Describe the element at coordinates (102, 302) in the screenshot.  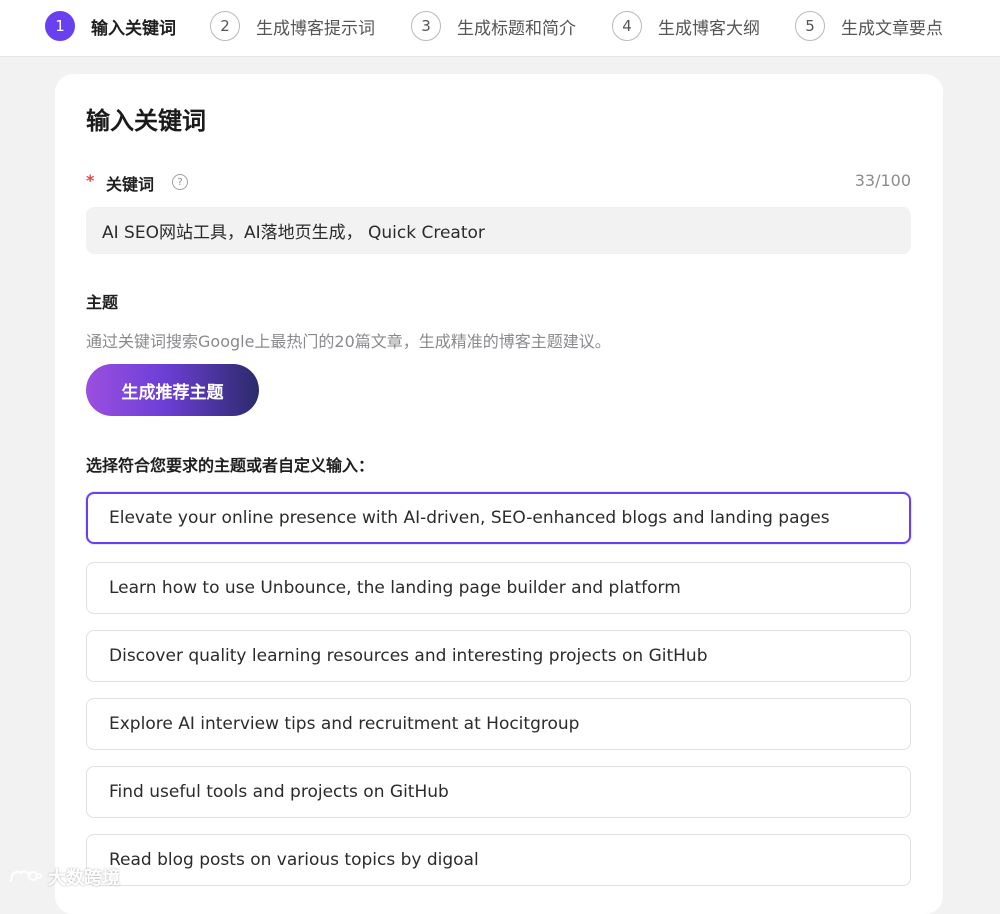
I see `topic-label: 主题` at that location.